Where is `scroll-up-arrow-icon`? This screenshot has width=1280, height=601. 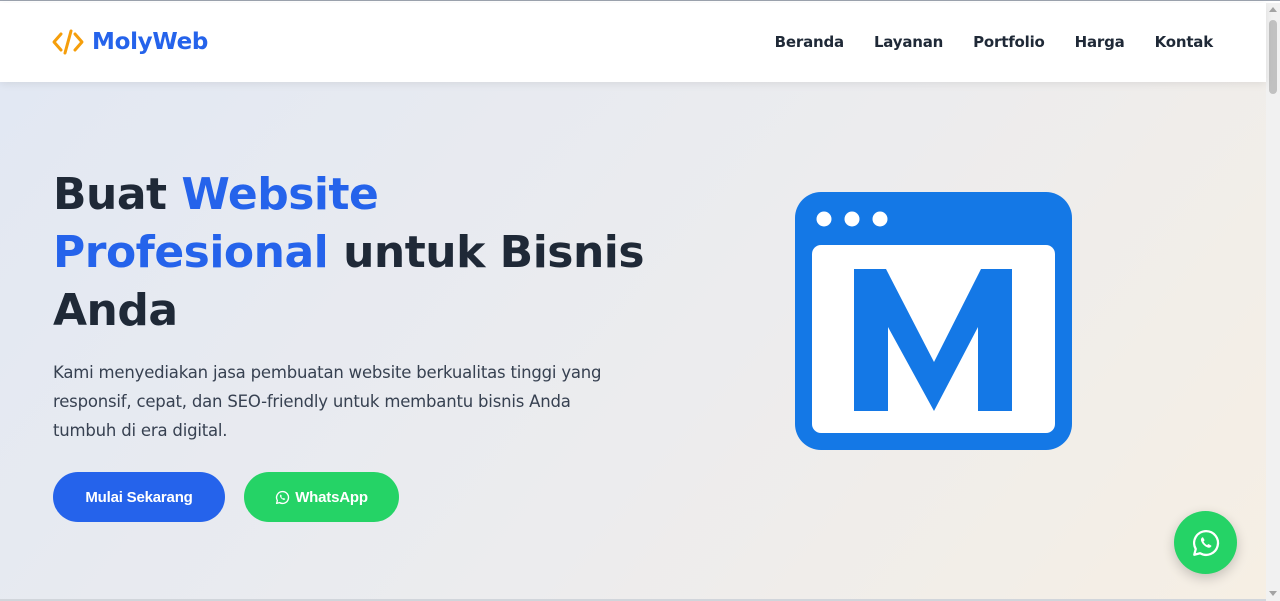
scroll-up-arrow-icon is located at coordinates (1273, 9).